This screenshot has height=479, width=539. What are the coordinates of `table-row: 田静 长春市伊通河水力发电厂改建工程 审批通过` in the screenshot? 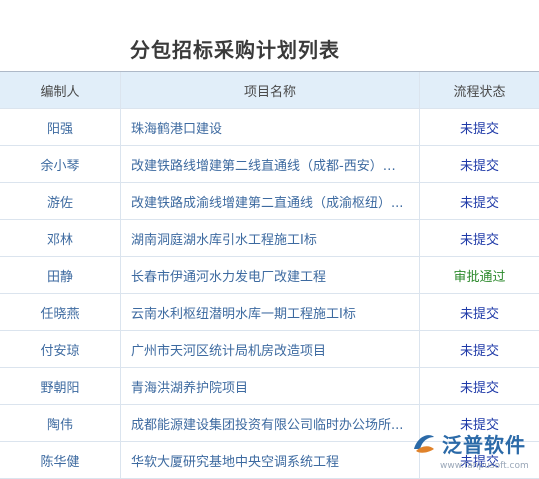 It's located at (269, 275).